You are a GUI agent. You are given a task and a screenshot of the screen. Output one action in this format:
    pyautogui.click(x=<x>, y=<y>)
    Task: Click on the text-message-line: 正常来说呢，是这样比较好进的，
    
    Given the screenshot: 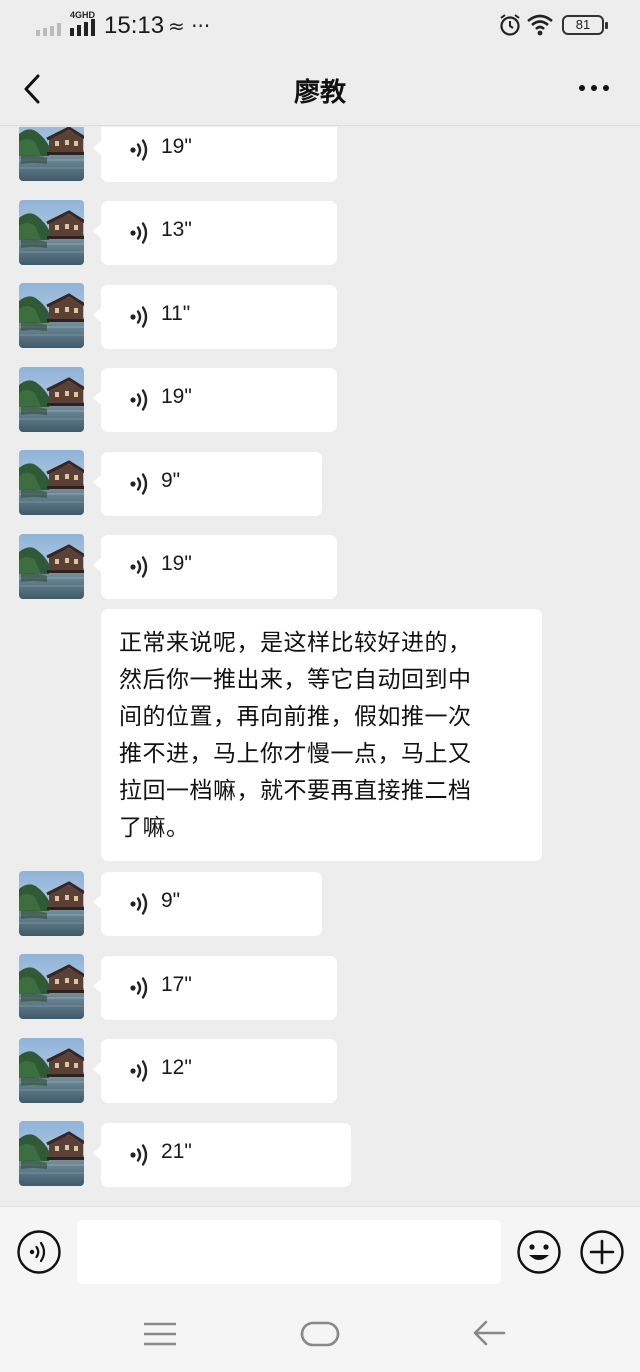 What is the action you would take?
    pyautogui.click(x=295, y=643)
    